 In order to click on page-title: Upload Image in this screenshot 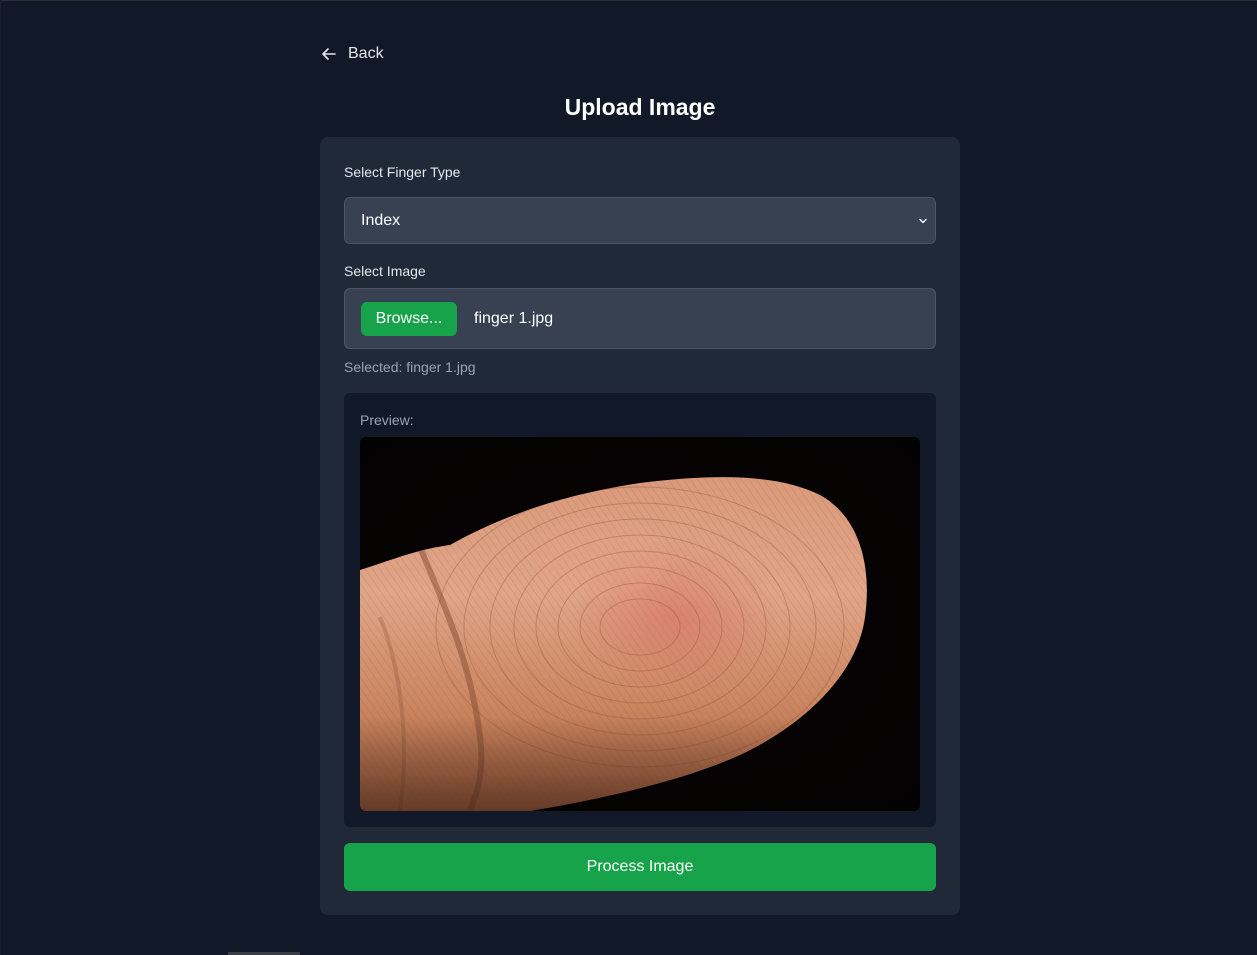, I will do `click(640, 107)`.